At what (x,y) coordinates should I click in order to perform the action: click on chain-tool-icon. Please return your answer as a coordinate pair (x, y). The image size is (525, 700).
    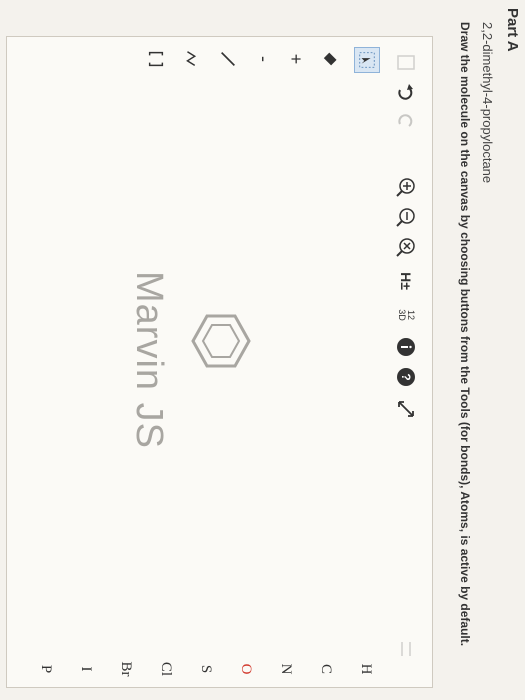
    Looking at the image, I should click on (192, 59).